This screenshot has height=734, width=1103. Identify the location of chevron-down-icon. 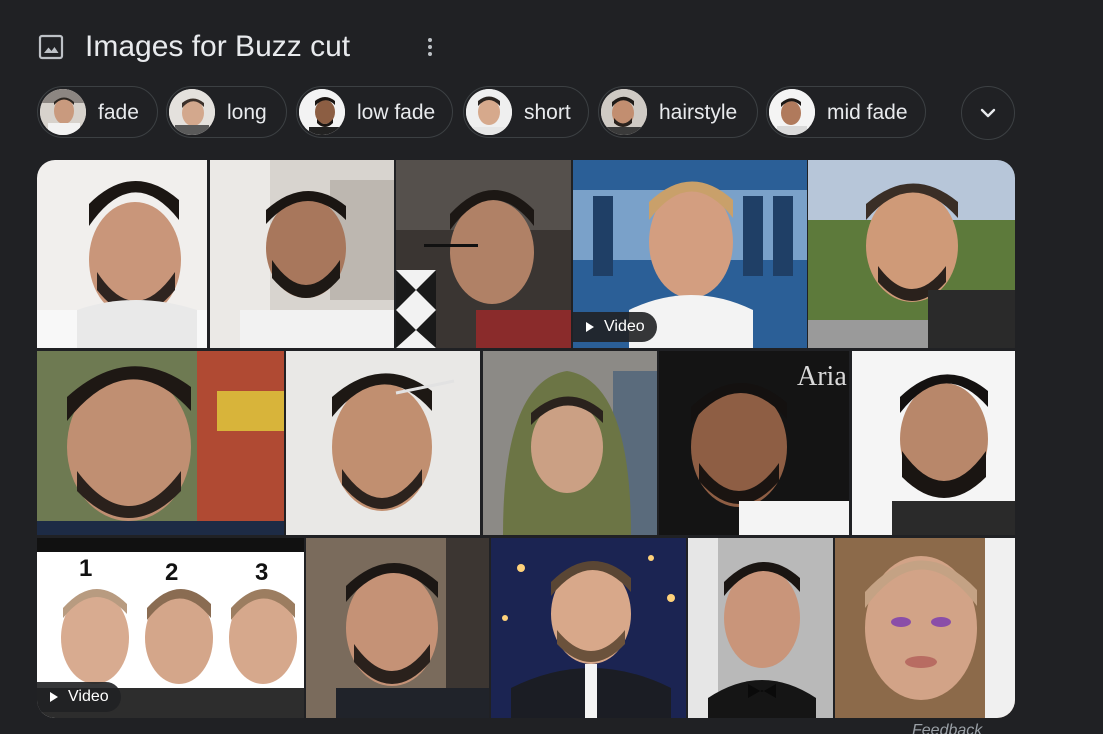
(988, 113).